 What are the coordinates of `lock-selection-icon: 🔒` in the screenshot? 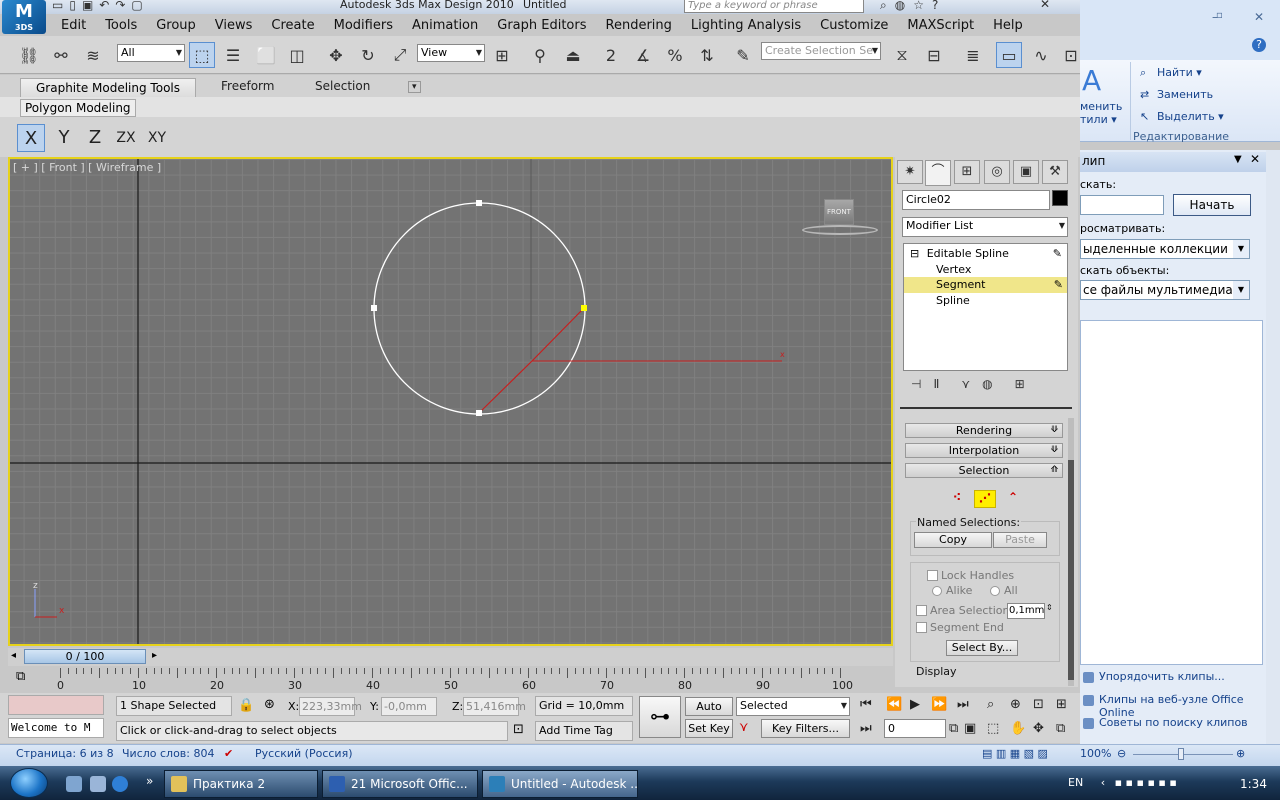 It's located at (246, 705).